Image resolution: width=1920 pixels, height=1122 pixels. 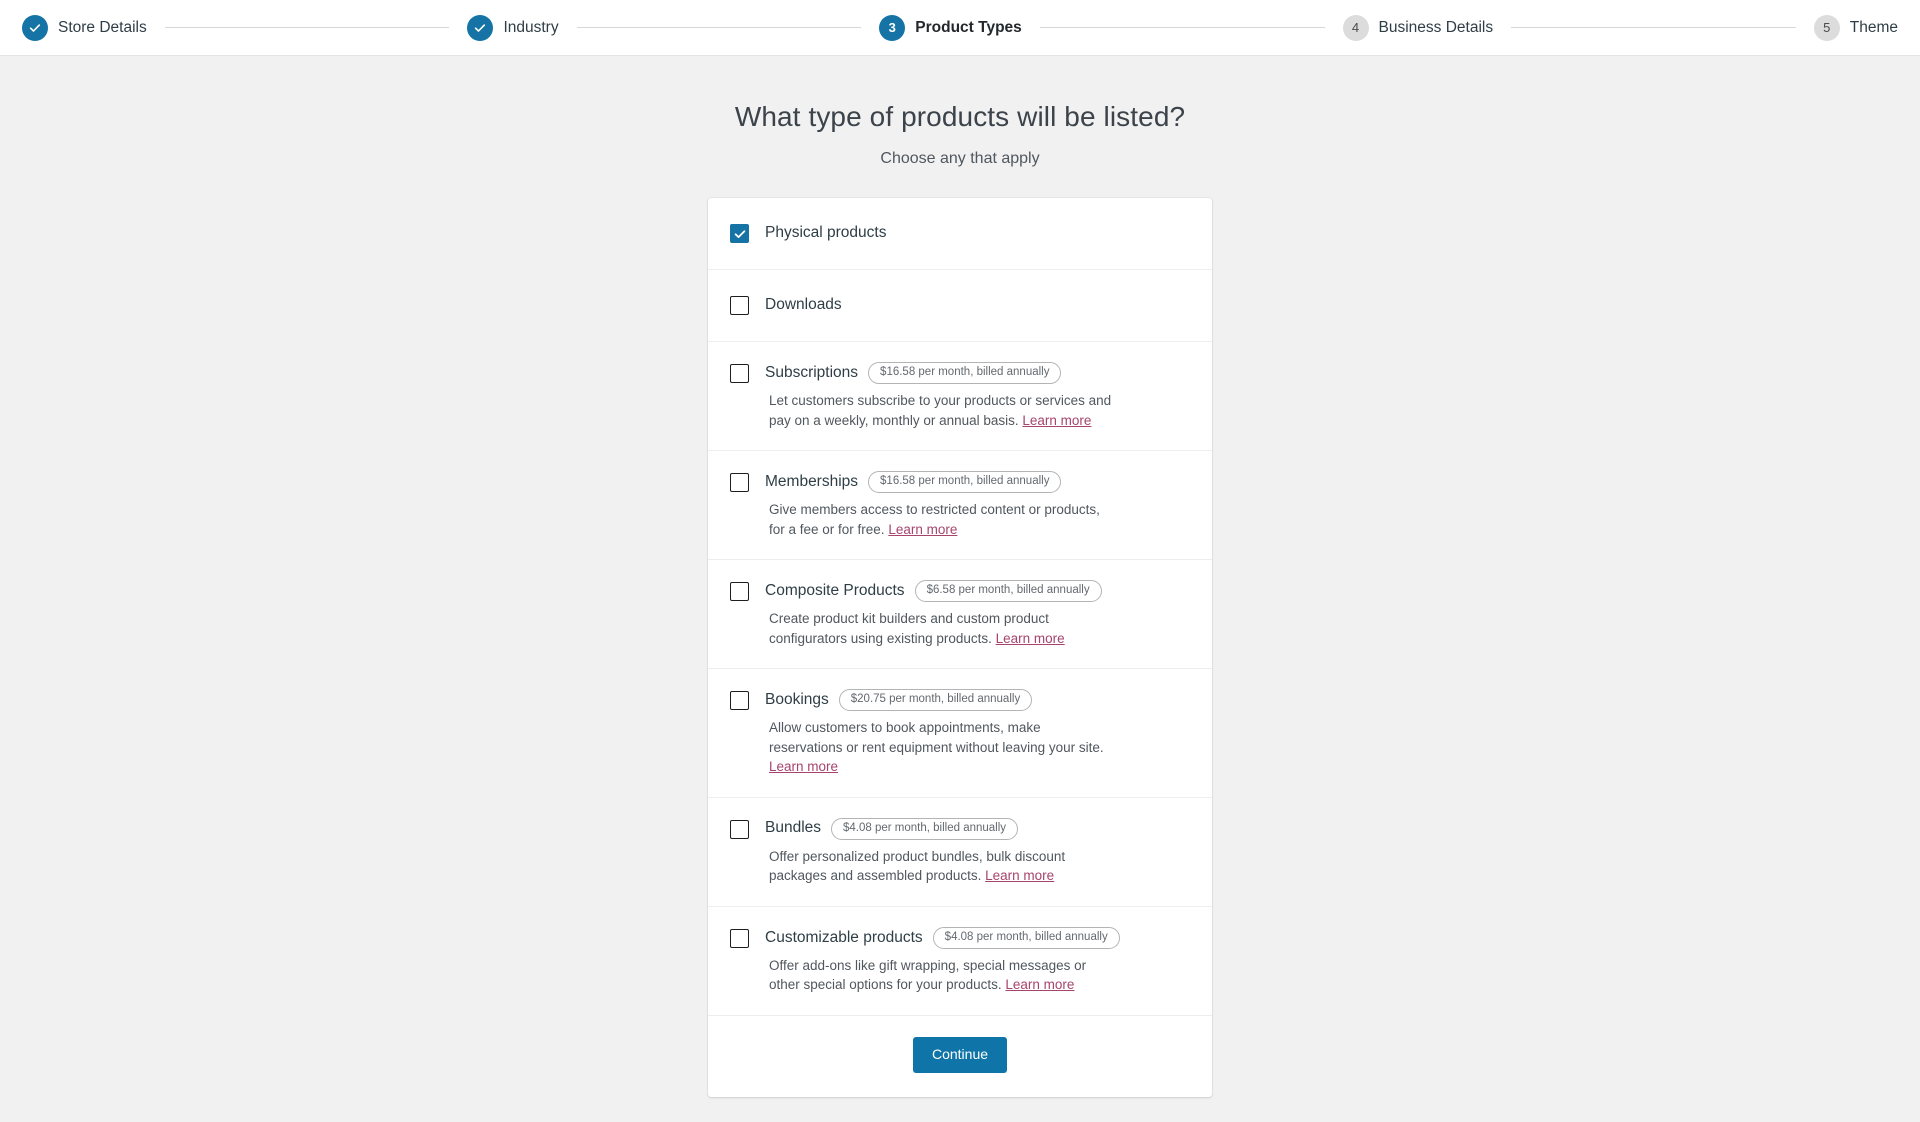 I want to click on stepper-step-label: Product Types, so click(x=968, y=27).